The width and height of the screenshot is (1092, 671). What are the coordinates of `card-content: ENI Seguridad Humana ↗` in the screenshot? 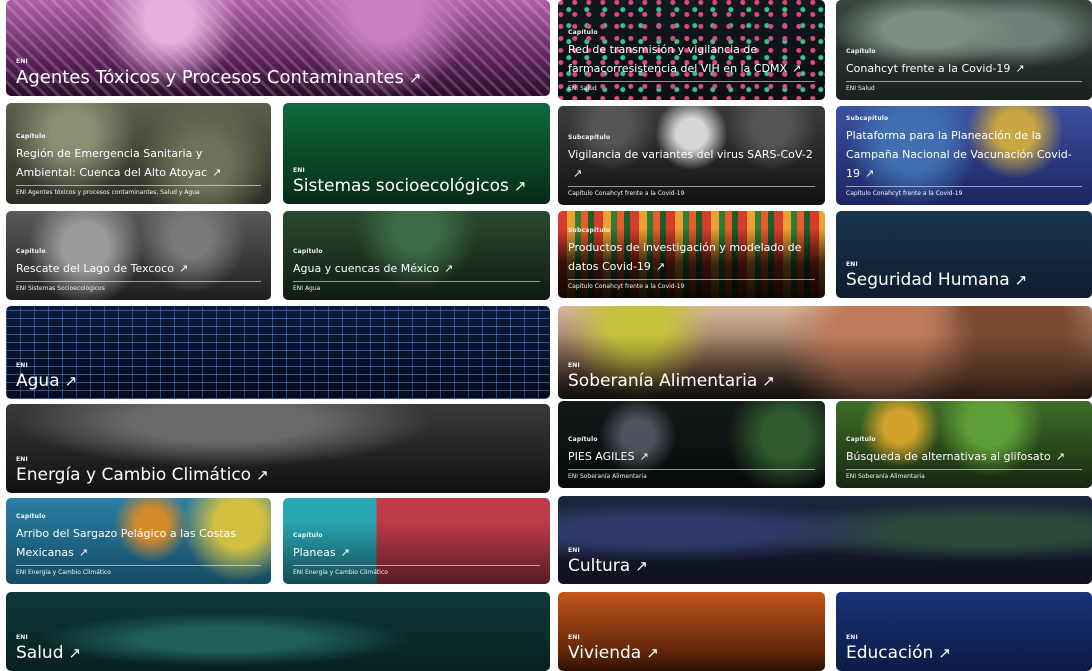 It's located at (964, 275).